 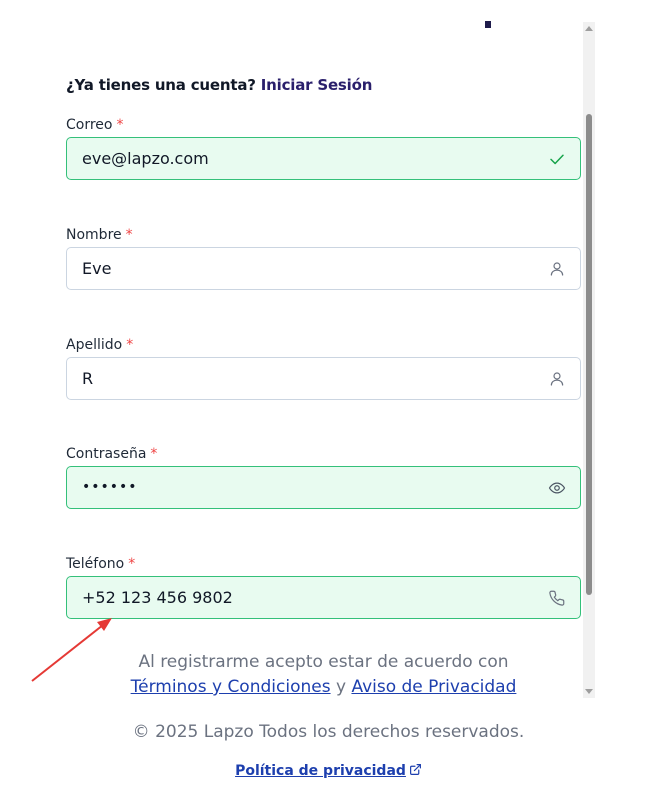 I want to click on agreement-connector: y, so click(x=341, y=687).